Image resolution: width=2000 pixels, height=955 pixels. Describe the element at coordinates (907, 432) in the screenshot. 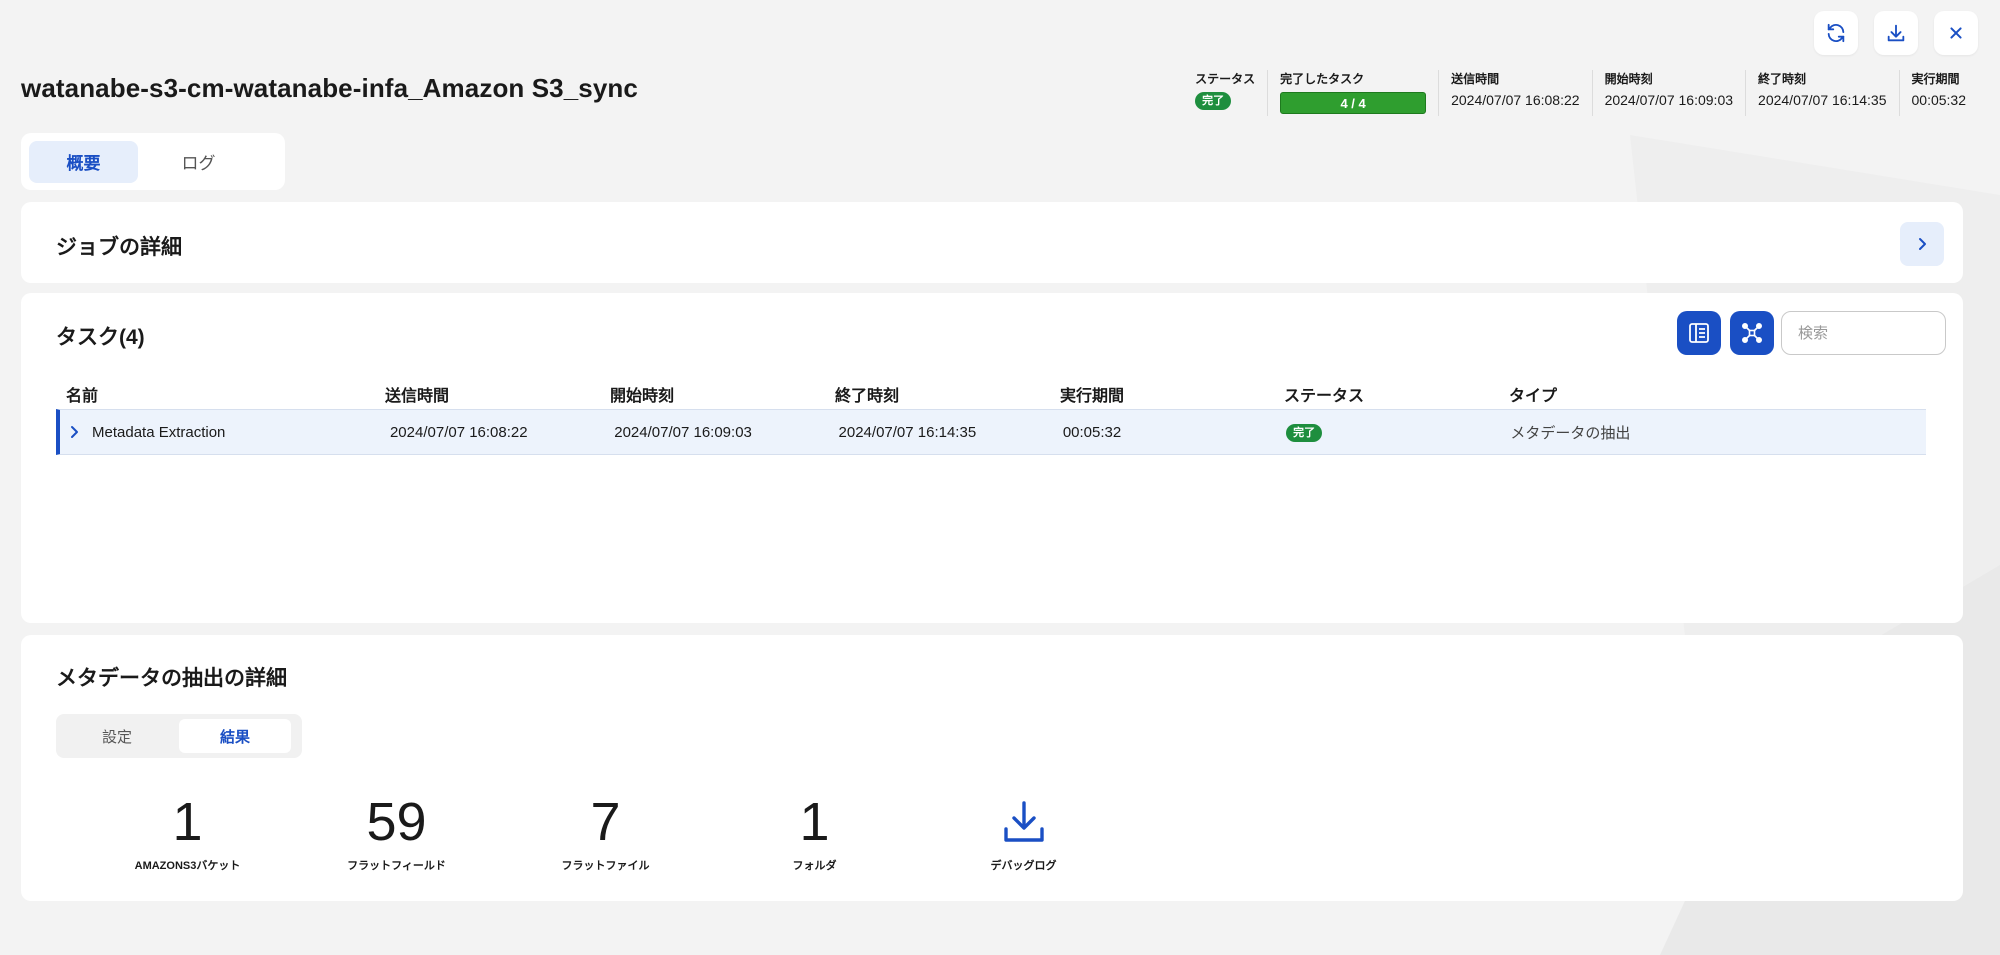

I see `task-end: 2024/07/07 16:14:35` at that location.